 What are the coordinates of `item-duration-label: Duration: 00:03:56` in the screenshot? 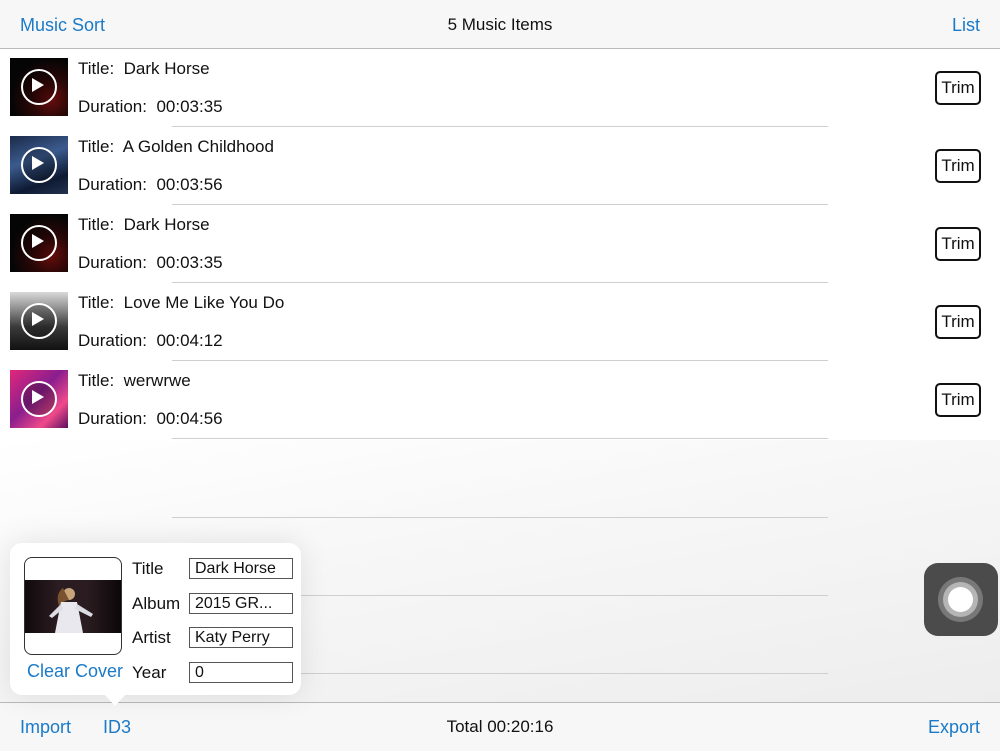 It's located at (150, 184).